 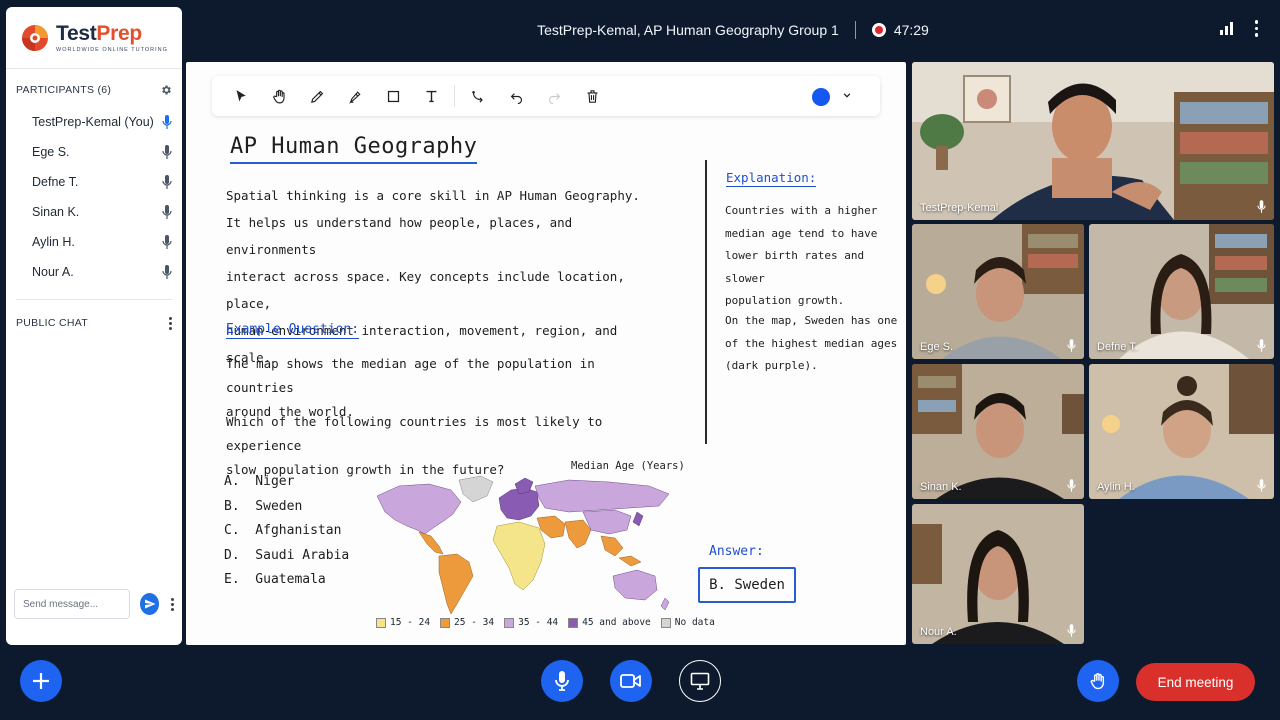 What do you see at coordinates (172, 604) in the screenshot?
I see `chat-more-icon` at bounding box center [172, 604].